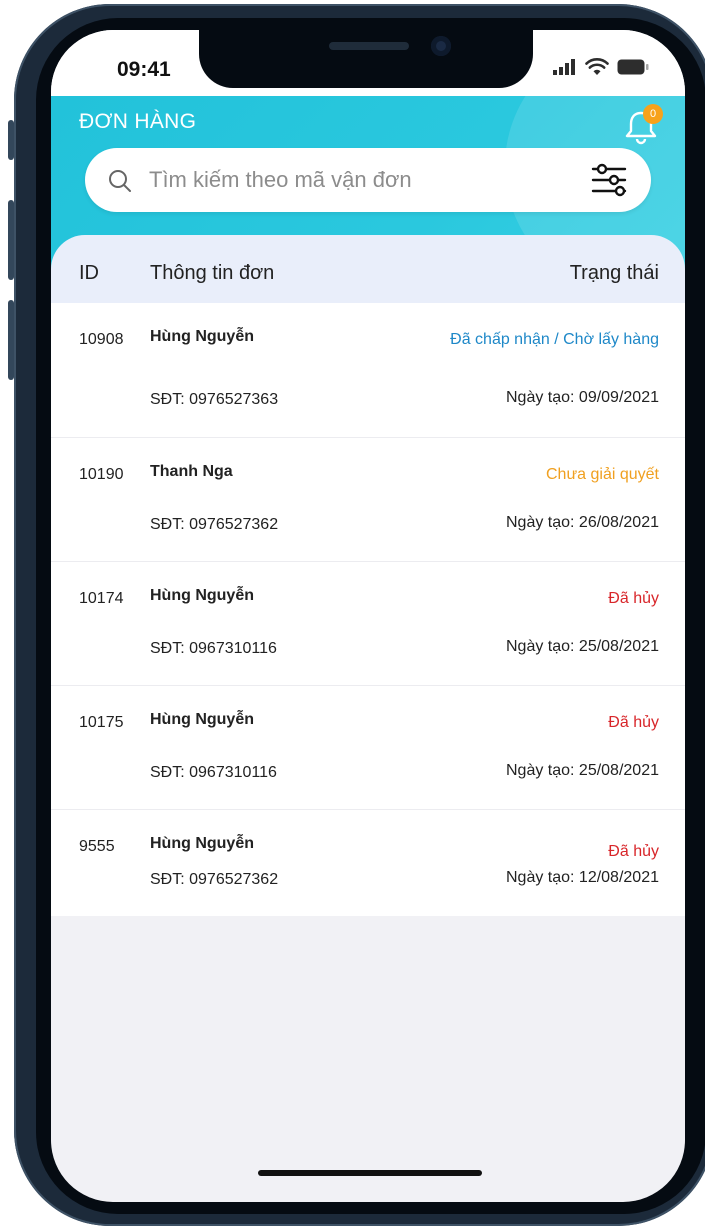  I want to click on order-id: 9555, so click(97, 846).